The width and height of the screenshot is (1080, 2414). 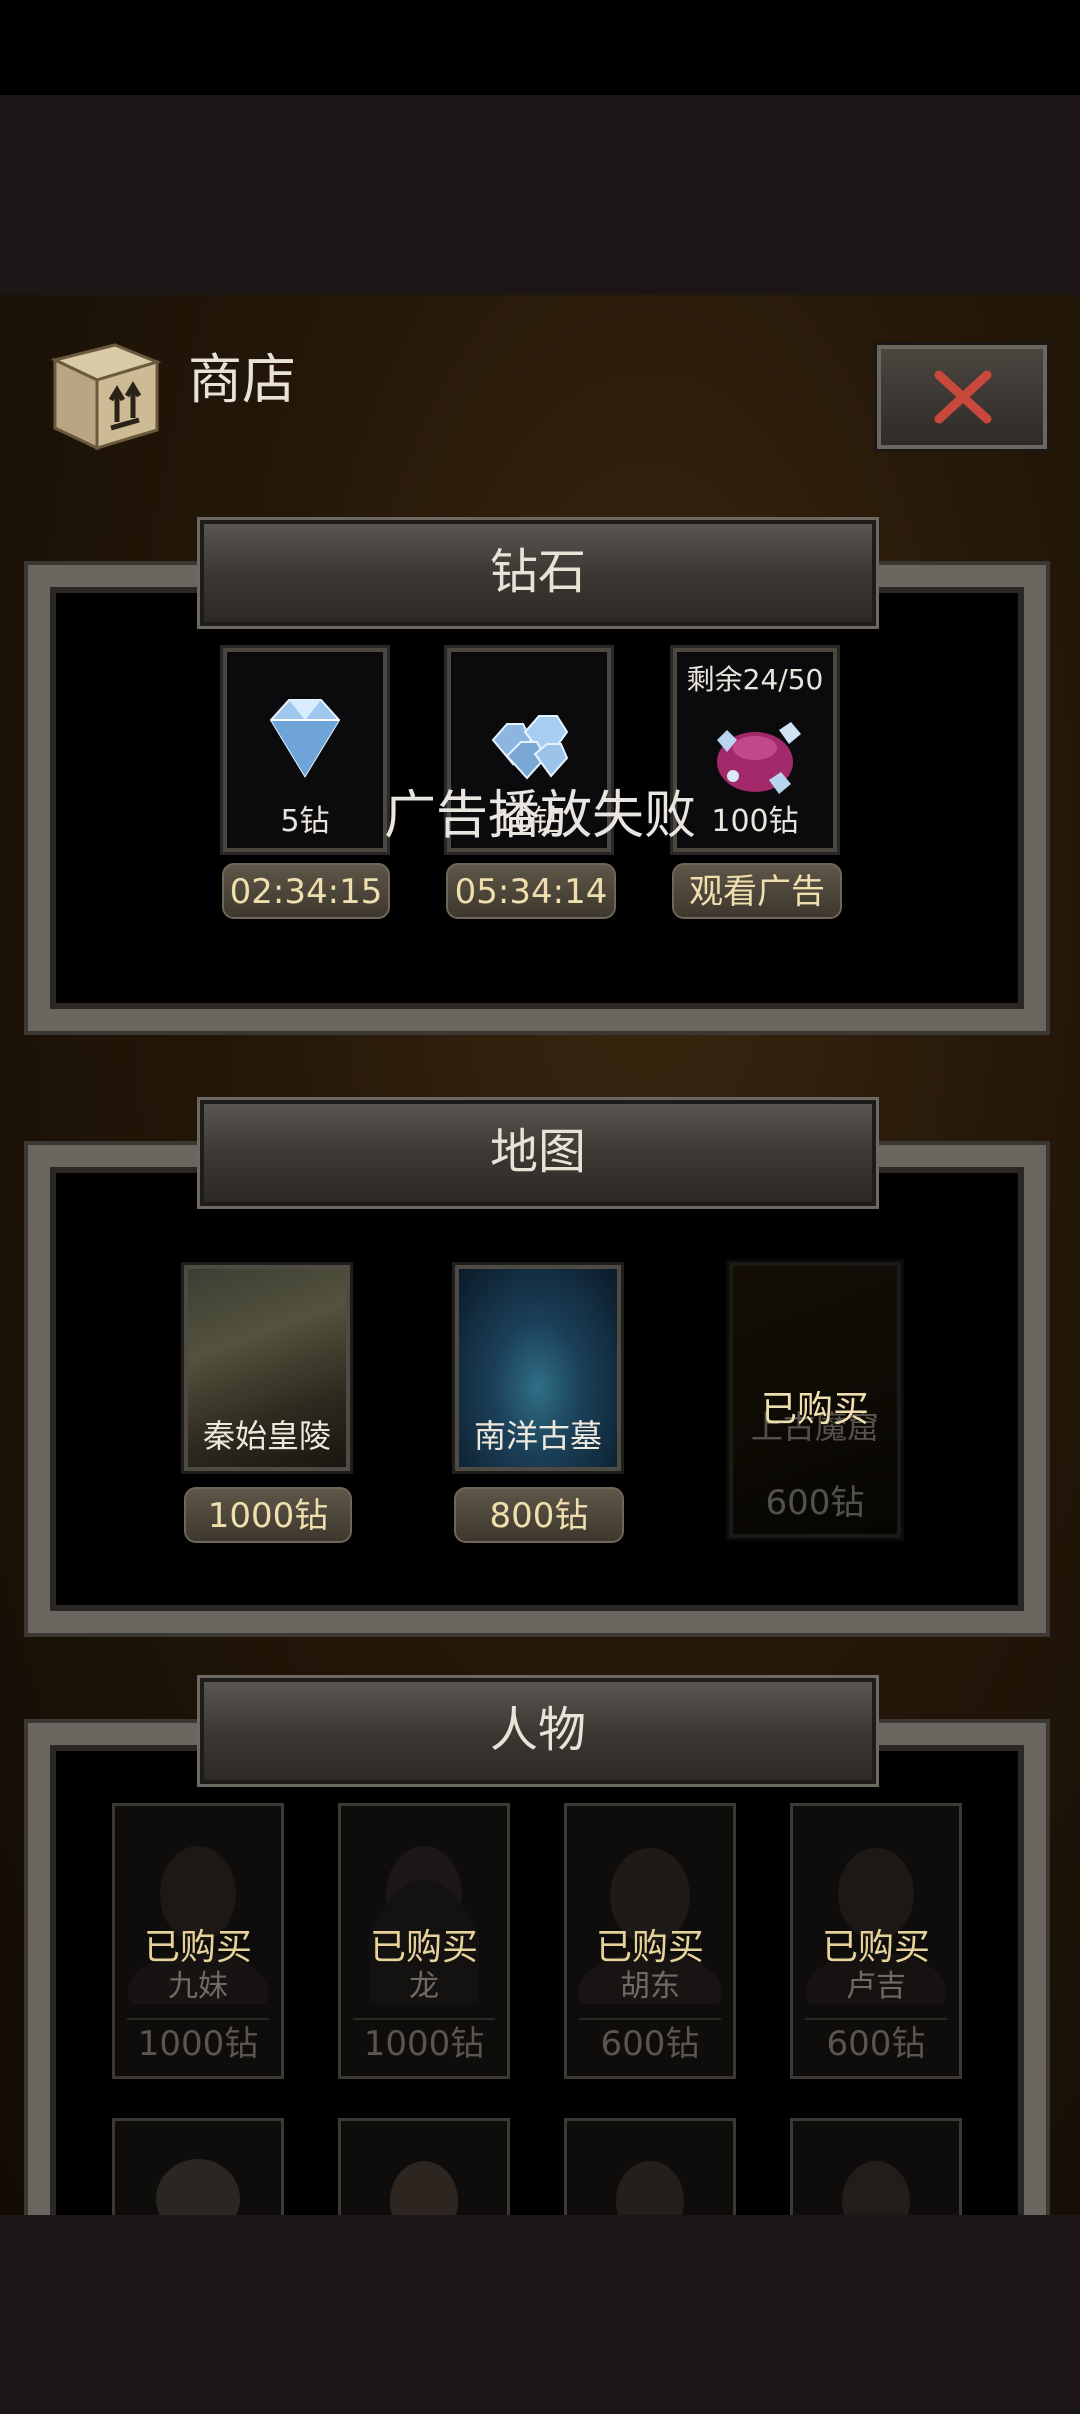 I want to click on character-panel-header: 人物, so click(x=538, y=1731).